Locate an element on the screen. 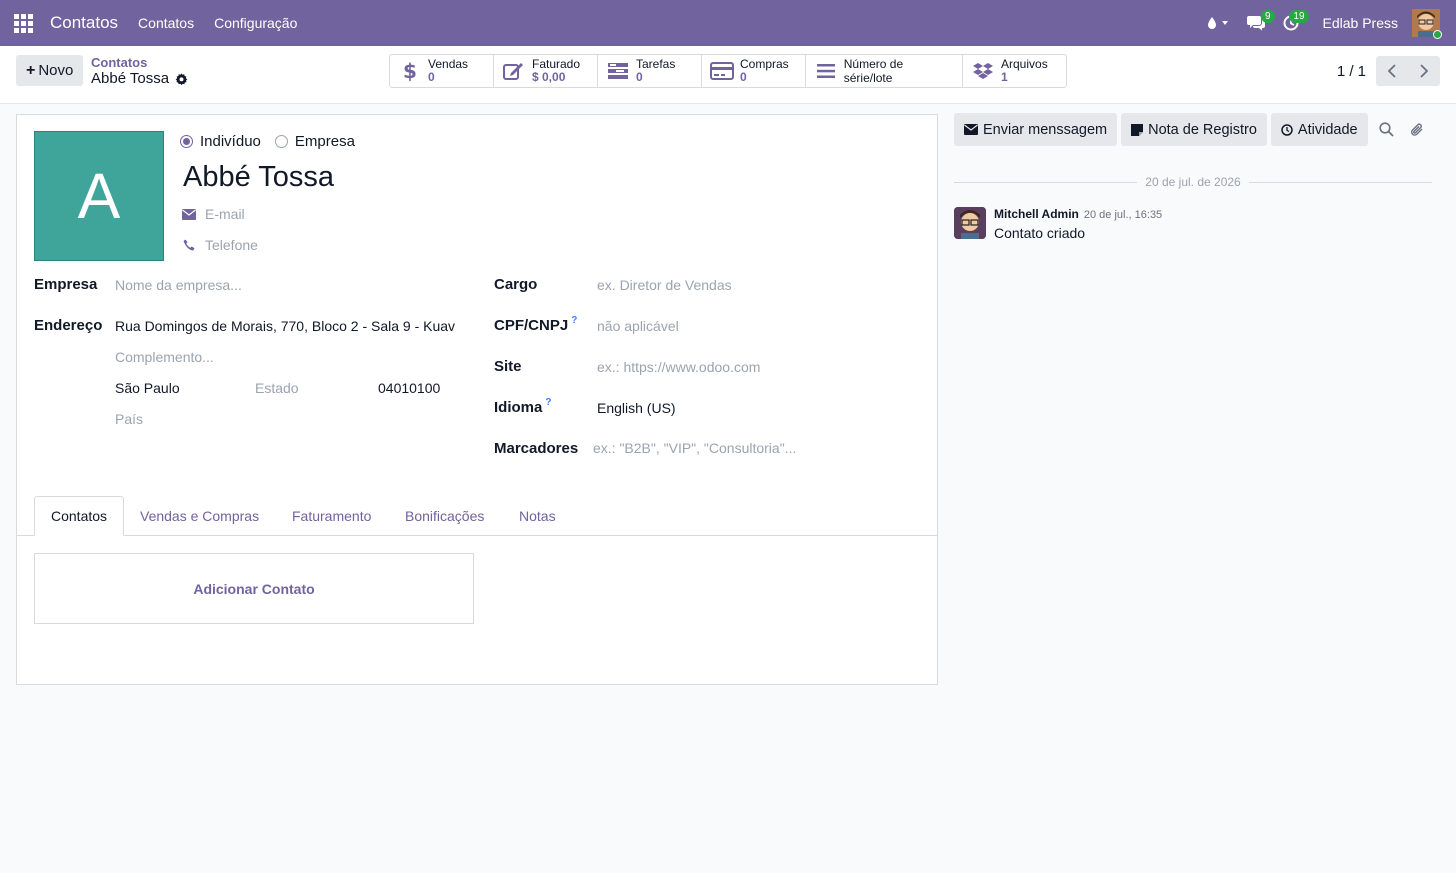 This screenshot has width=1456, height=873. address-label: Endereço is located at coordinates (68, 325).